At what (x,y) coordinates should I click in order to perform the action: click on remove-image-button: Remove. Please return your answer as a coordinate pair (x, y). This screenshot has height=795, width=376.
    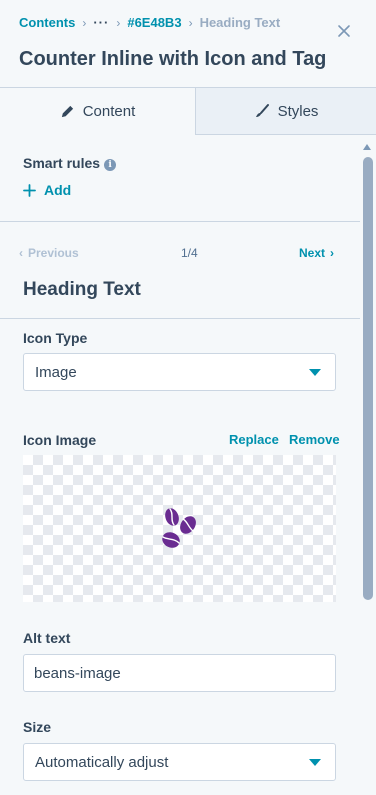
    Looking at the image, I should click on (314, 439).